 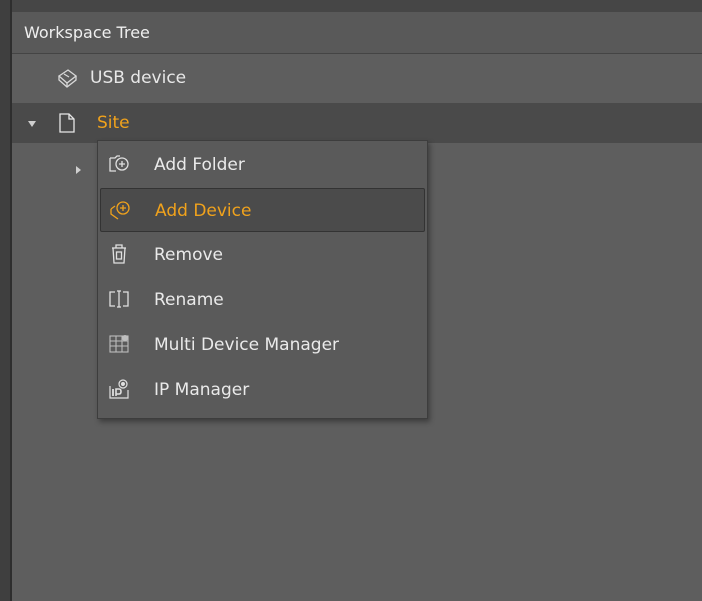 What do you see at coordinates (262, 210) in the screenshot?
I see `menu-item-add-device: Add Device` at bounding box center [262, 210].